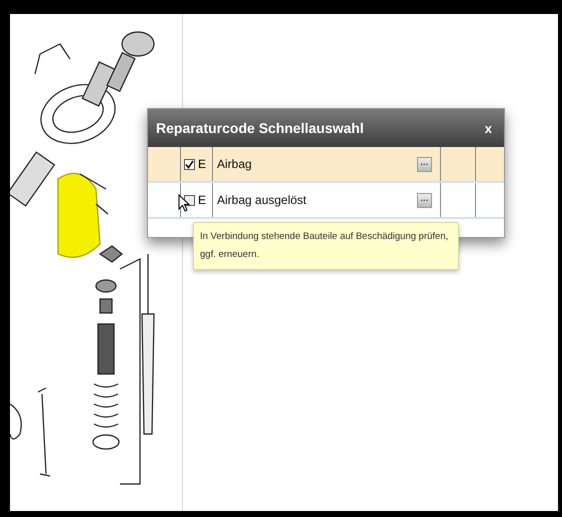 Image resolution: width=562 pixels, height=517 pixels. What do you see at coordinates (261, 200) in the screenshot?
I see `repair-code-label: Airbag ausgelöst` at bounding box center [261, 200].